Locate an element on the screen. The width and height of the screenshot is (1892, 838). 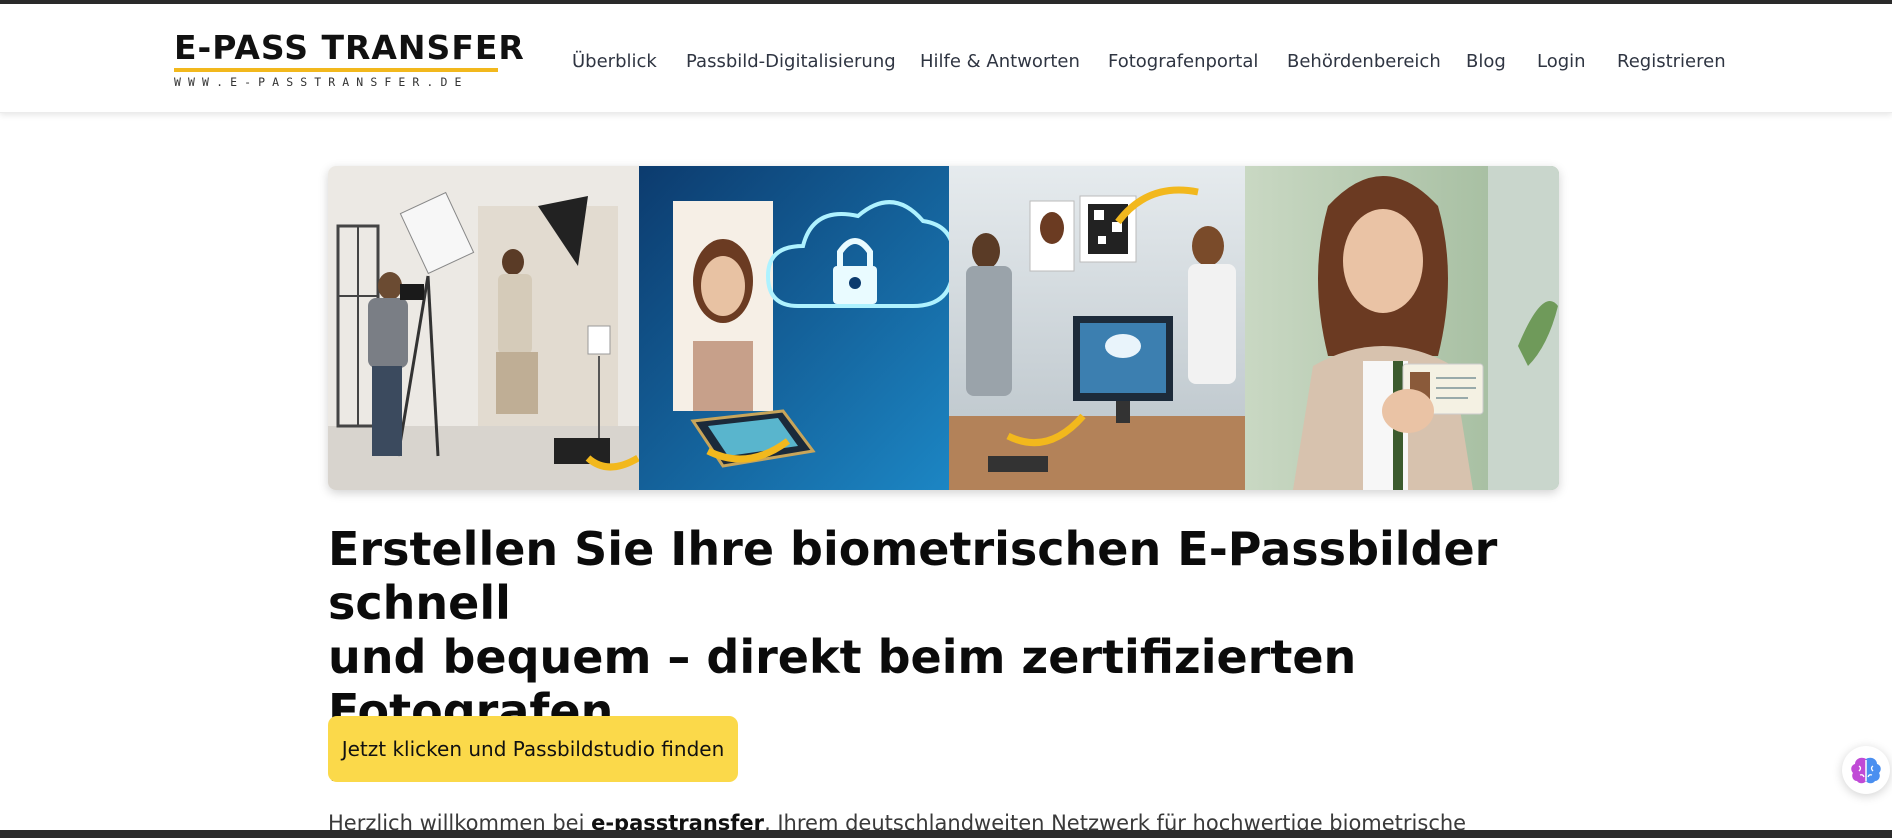
nav-item-registrieren: Registrieren is located at coordinates (1671, 62).